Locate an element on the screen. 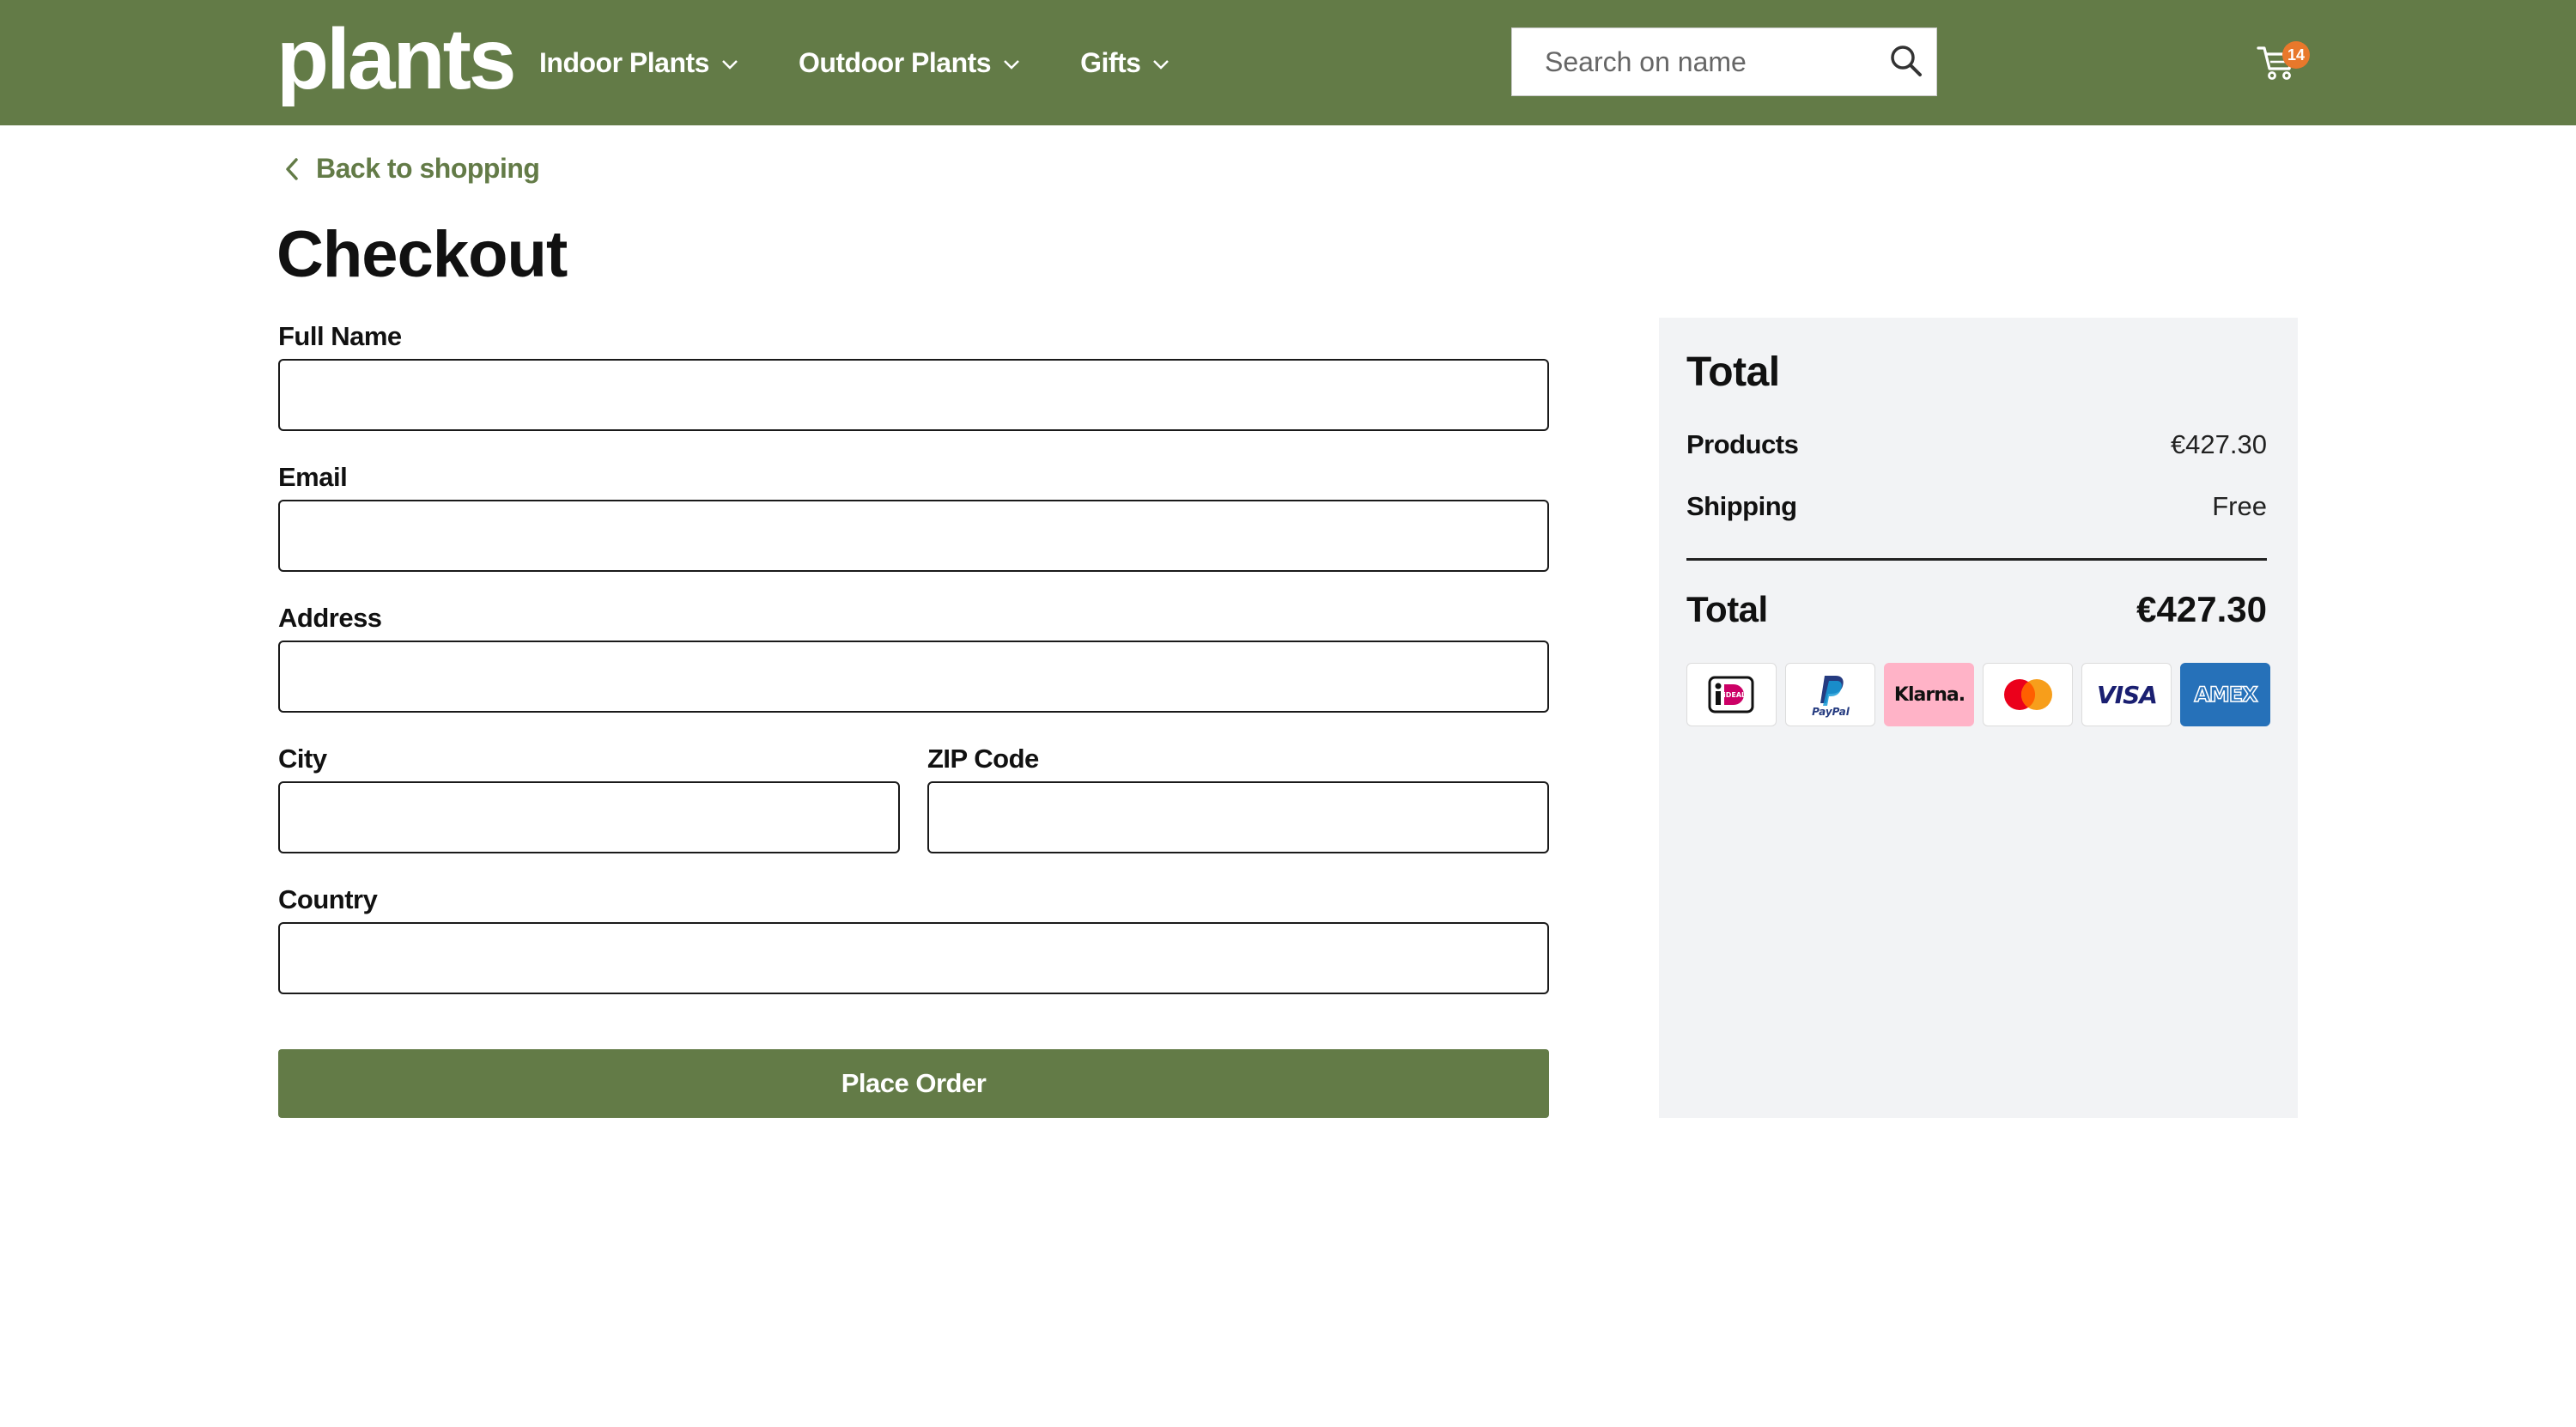 The height and width of the screenshot is (1427, 2576). klarna-icon: Klarna. is located at coordinates (1929, 694).